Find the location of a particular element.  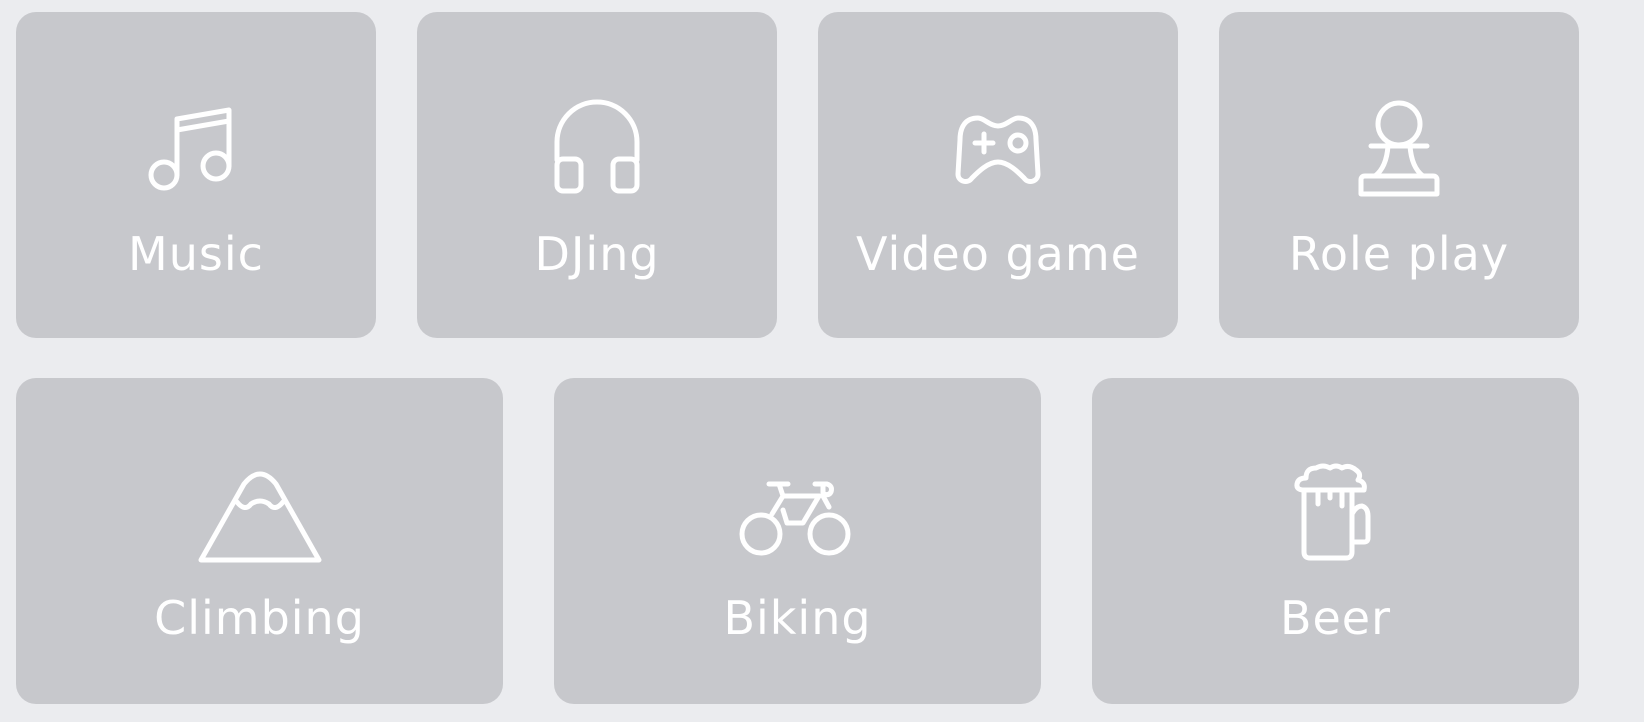

category-label: Video game is located at coordinates (997, 254).